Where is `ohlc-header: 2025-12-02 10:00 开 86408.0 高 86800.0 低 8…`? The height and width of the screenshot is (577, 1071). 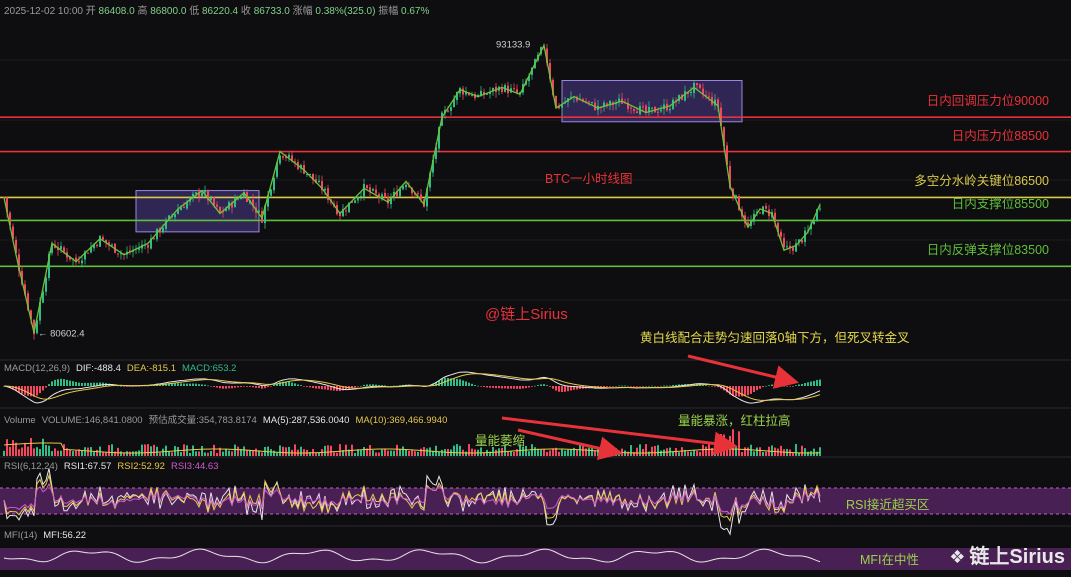
ohlc-header: 2025-12-02 10:00 开 86408.0 高 86800.0 低 8… is located at coordinates (217, 11).